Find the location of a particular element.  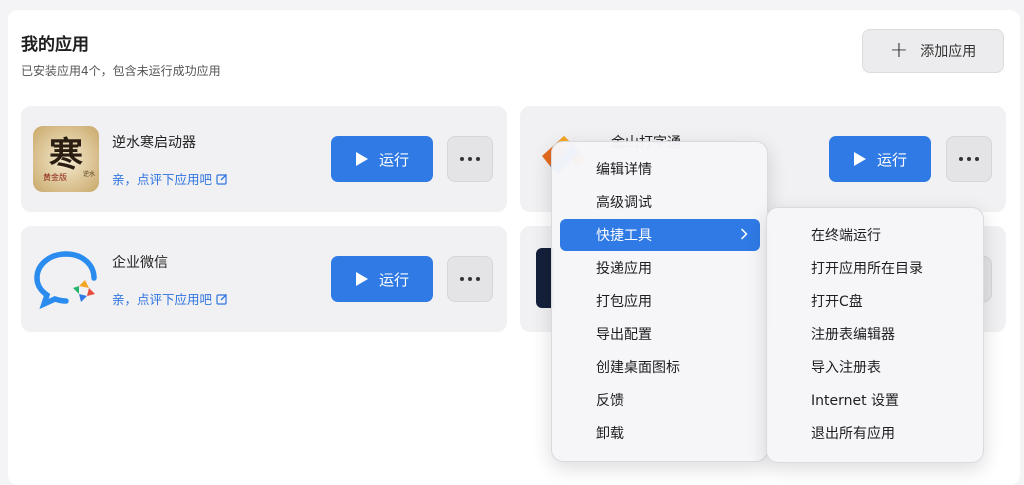

menu-item-deliver-app: 投递应用 is located at coordinates (660, 268).